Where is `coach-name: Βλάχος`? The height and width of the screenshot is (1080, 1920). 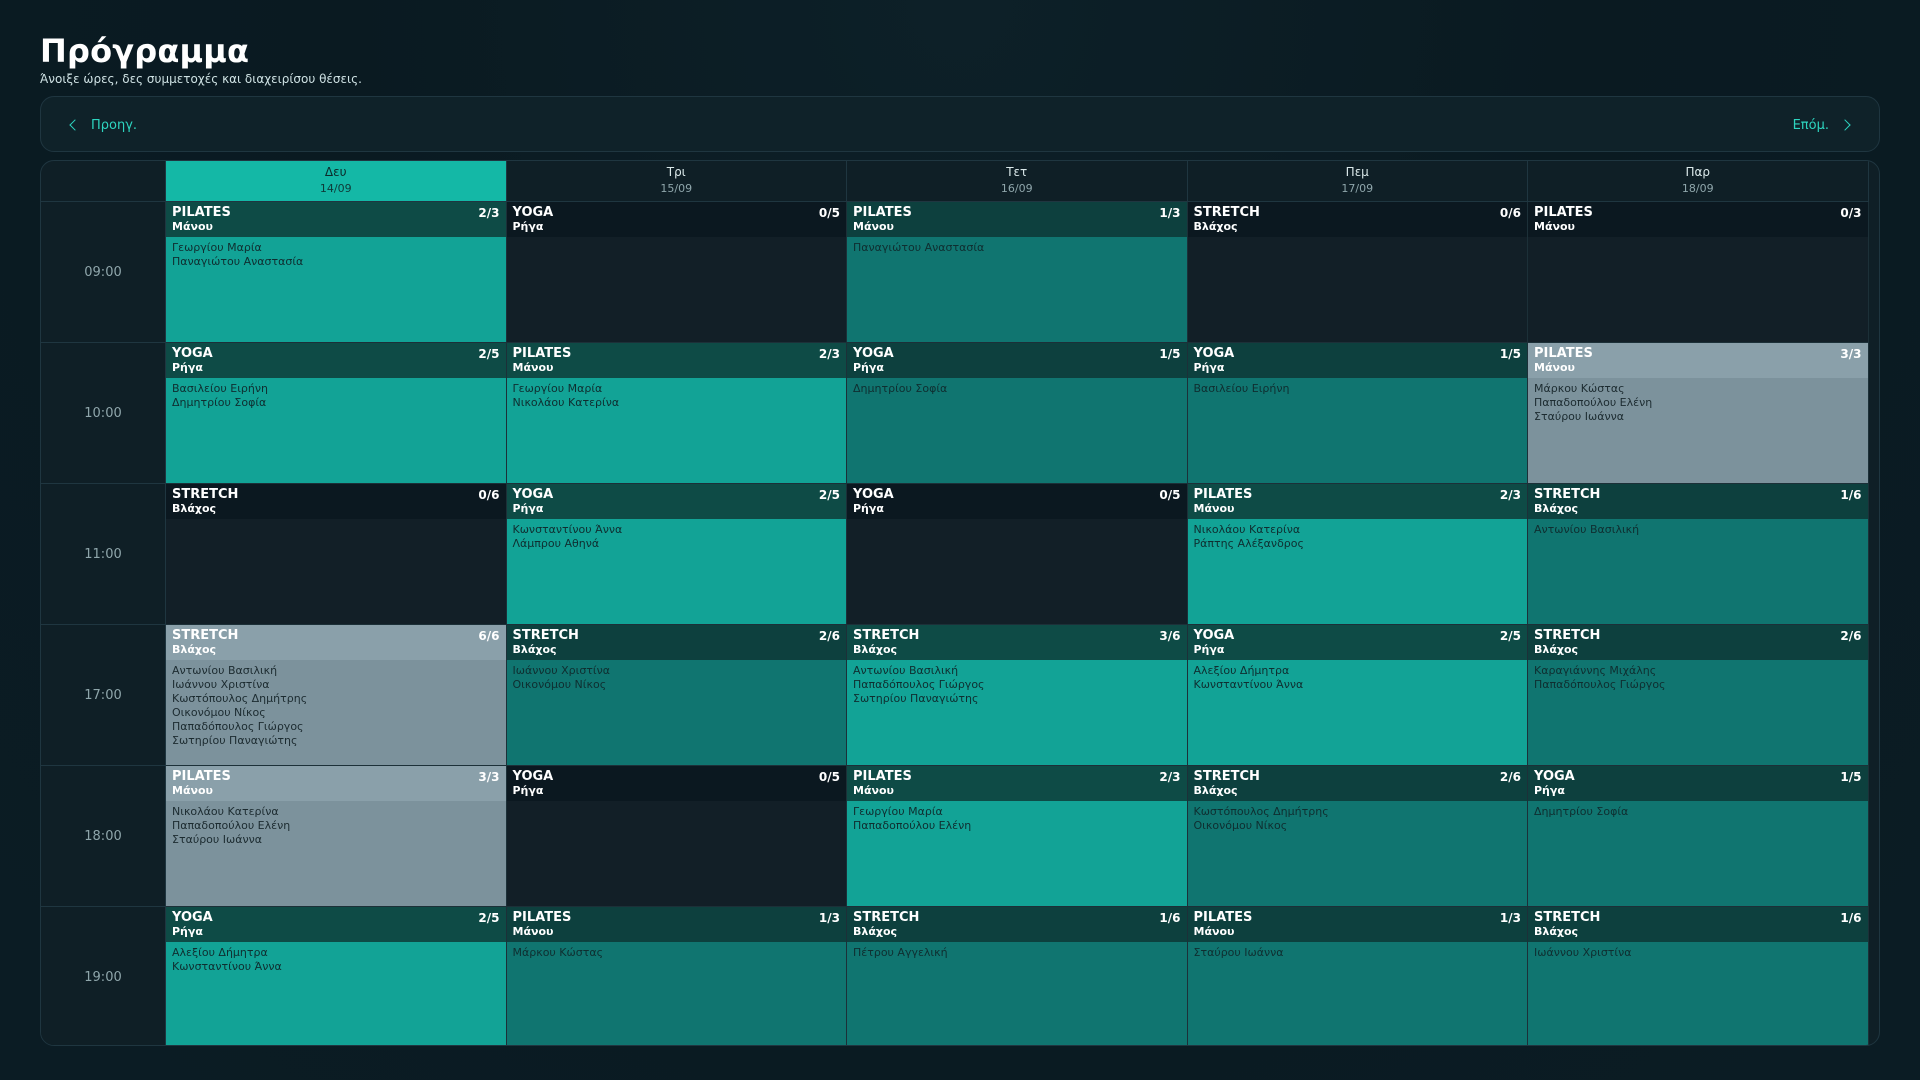
coach-name: Βλάχος is located at coordinates (875, 931).